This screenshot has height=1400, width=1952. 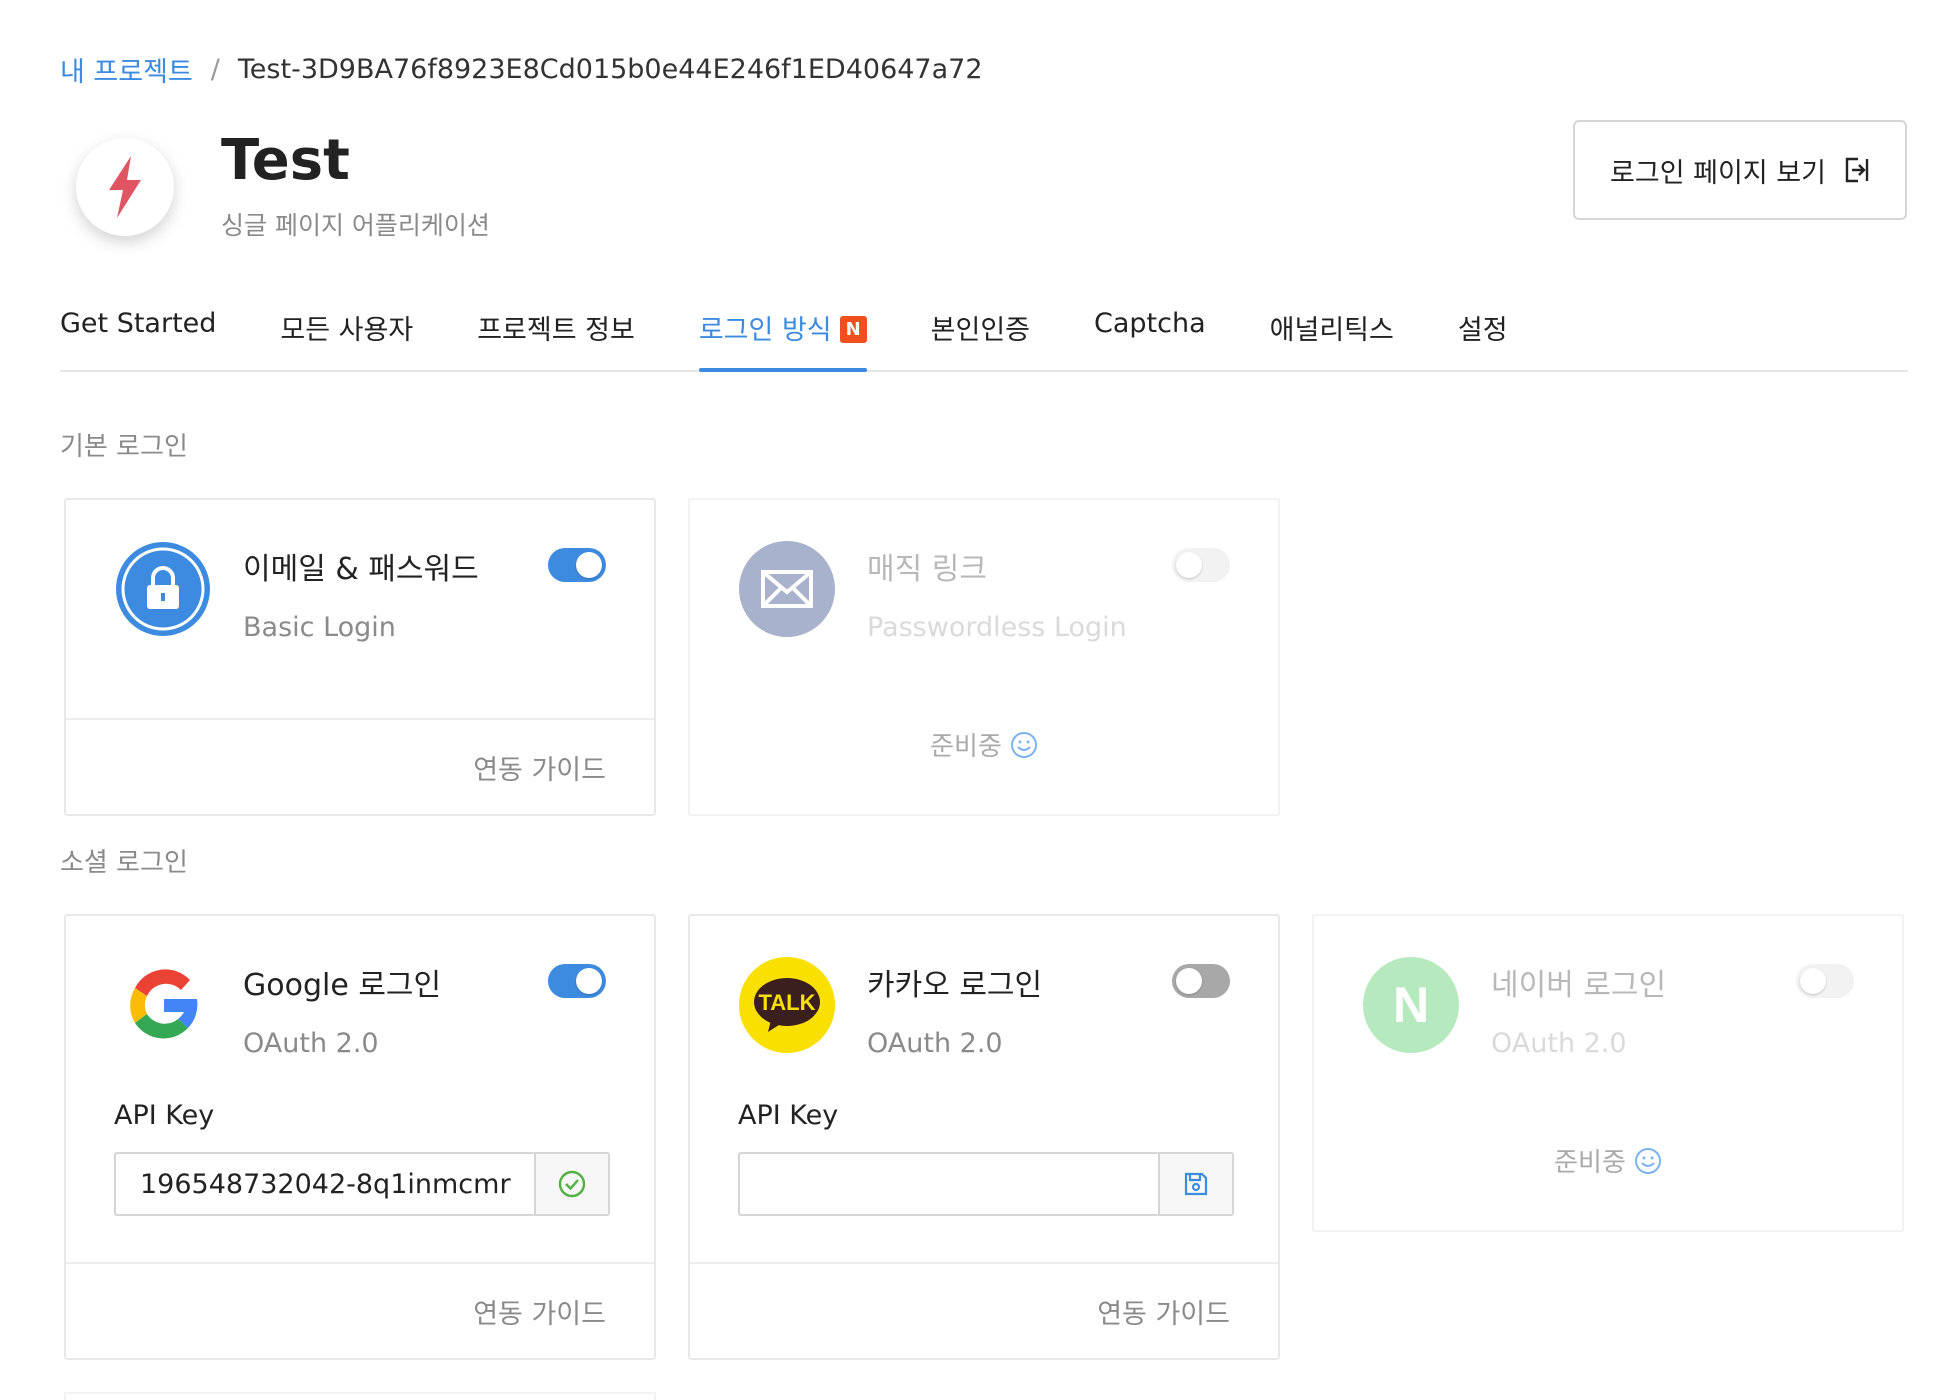 I want to click on magic-link-toggle, so click(x=1201, y=565).